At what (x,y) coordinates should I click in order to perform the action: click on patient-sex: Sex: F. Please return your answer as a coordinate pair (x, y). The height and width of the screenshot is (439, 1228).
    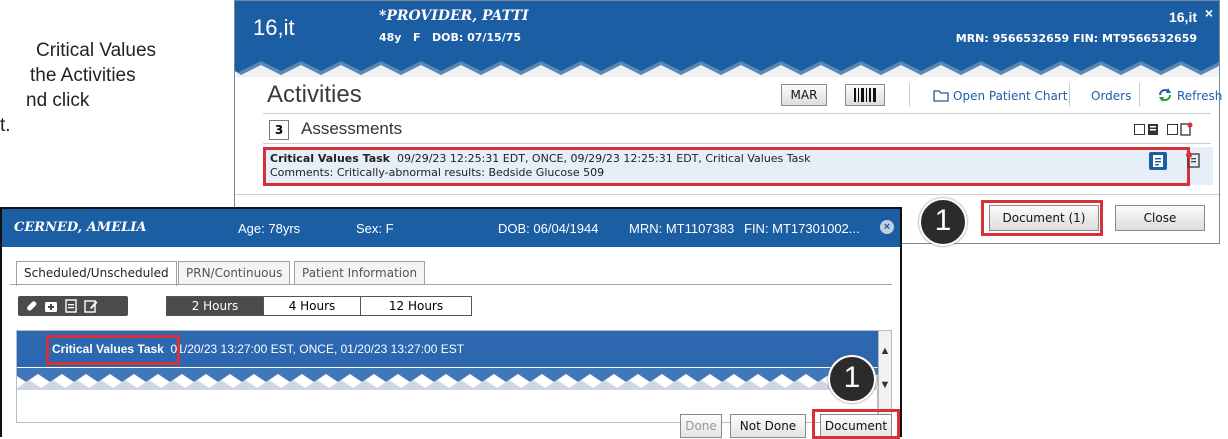
    Looking at the image, I should click on (375, 228).